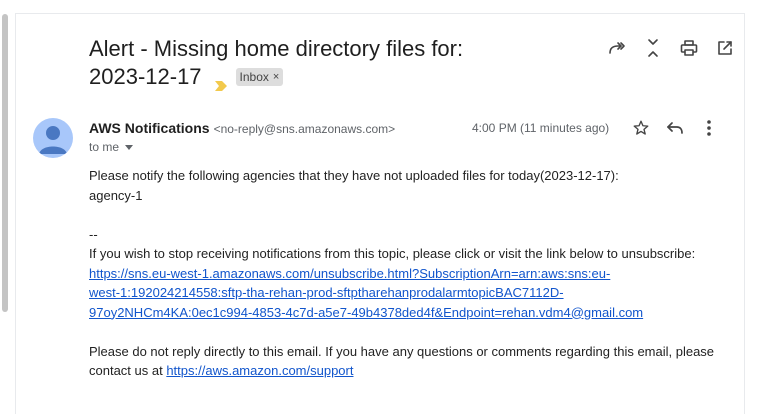  Describe the element at coordinates (324, 77) in the screenshot. I see `subject-line-2: 2023-12-17 Inbox ×` at that location.